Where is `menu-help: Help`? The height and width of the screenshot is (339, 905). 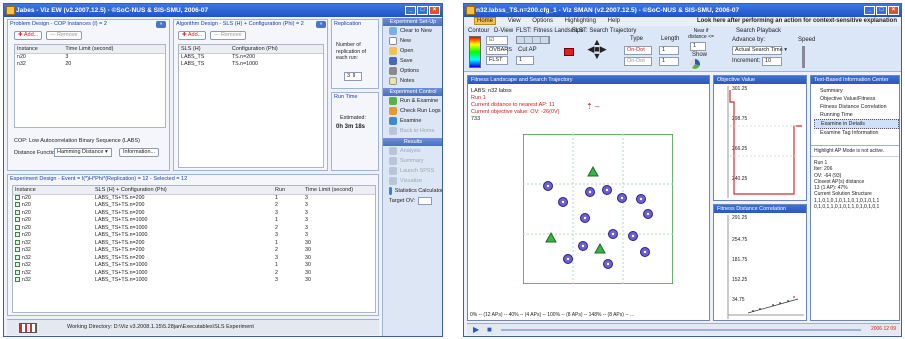 menu-help: Help is located at coordinates (614, 21).